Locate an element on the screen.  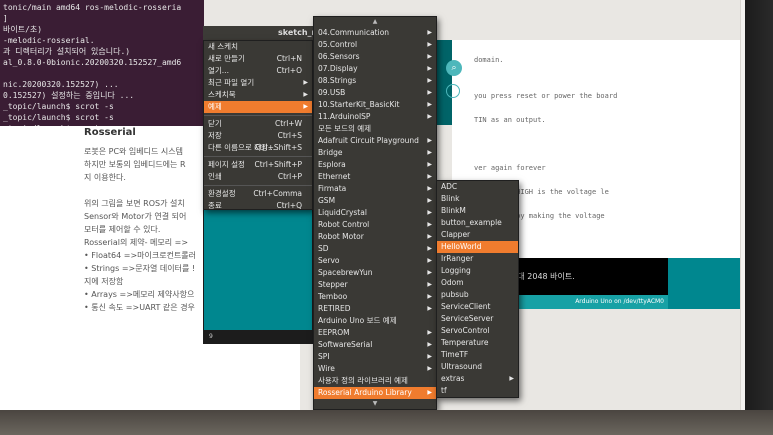
examples-menu-item: Temboo ▶ is located at coordinates (375, 297).